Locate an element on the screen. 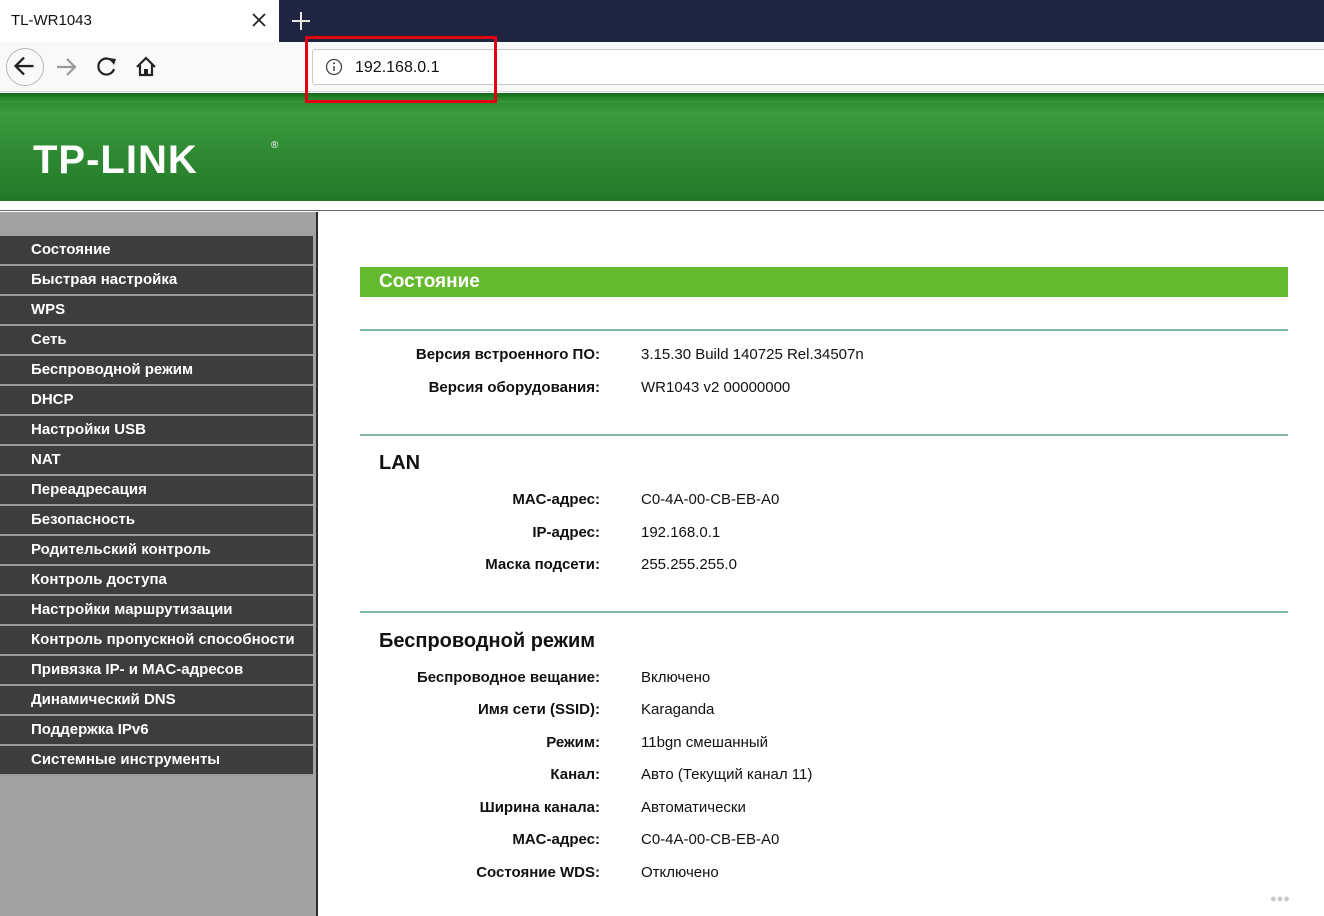  channel-width-label: Ширина канала: is located at coordinates (539, 807).